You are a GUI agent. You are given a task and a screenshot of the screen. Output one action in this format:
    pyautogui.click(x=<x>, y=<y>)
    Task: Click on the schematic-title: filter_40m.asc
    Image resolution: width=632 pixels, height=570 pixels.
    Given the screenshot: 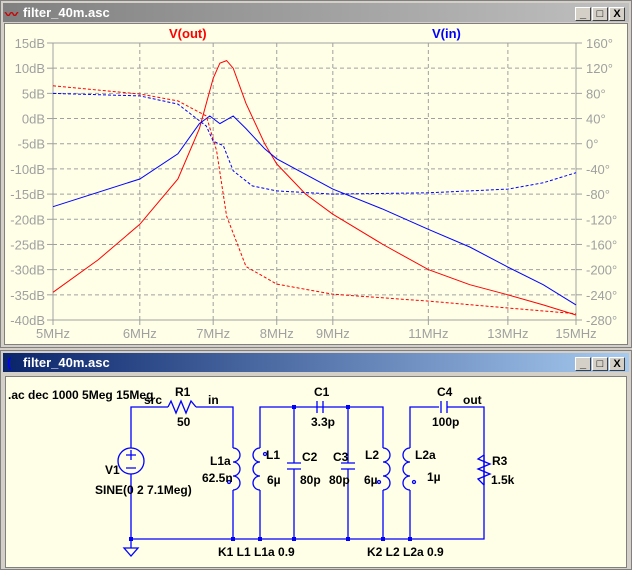 What is the action you would take?
    pyautogui.click(x=66, y=362)
    